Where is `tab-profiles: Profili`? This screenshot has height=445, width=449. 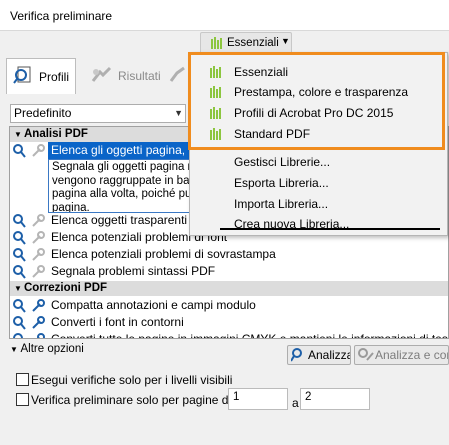 tab-profiles: Profili is located at coordinates (41, 76).